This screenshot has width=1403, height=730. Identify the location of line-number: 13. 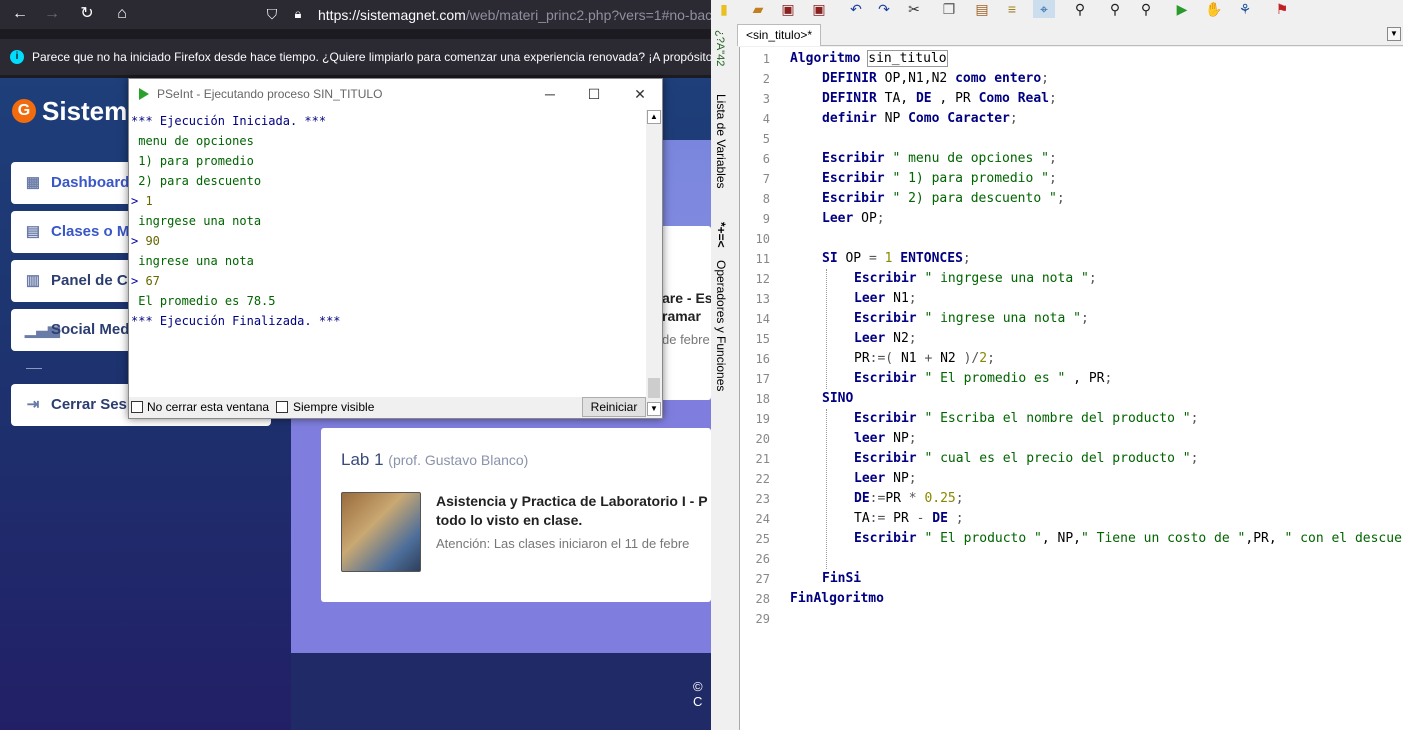
(762, 299).